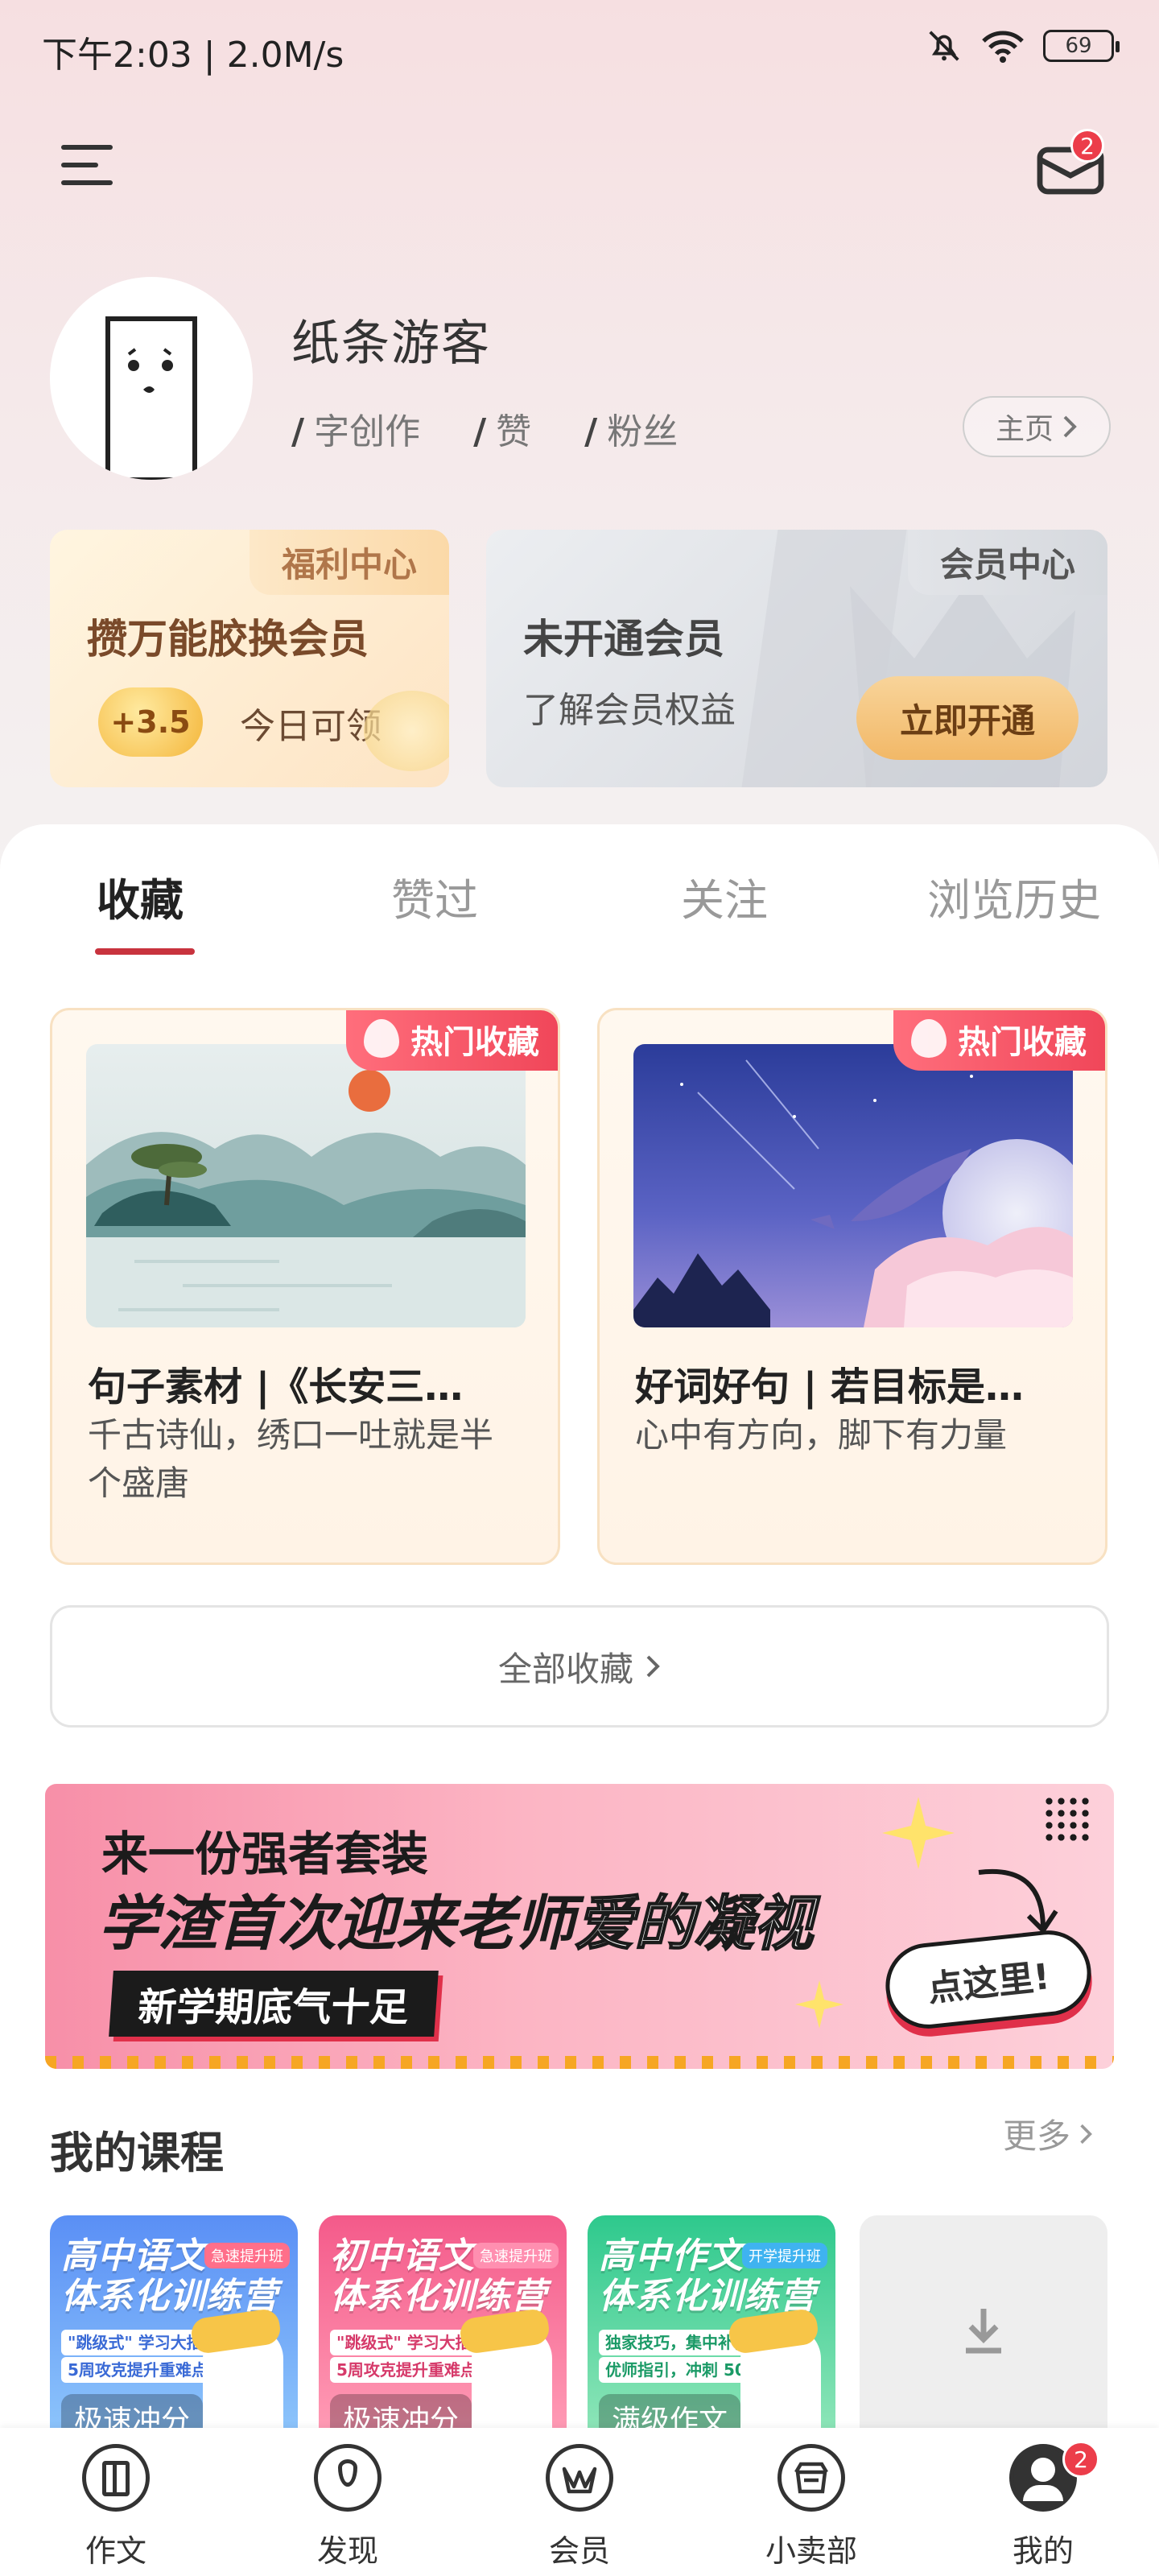 The image size is (1159, 2576). Describe the element at coordinates (1043, 2502) in the screenshot. I see `nav-mine: 2 我的` at that location.